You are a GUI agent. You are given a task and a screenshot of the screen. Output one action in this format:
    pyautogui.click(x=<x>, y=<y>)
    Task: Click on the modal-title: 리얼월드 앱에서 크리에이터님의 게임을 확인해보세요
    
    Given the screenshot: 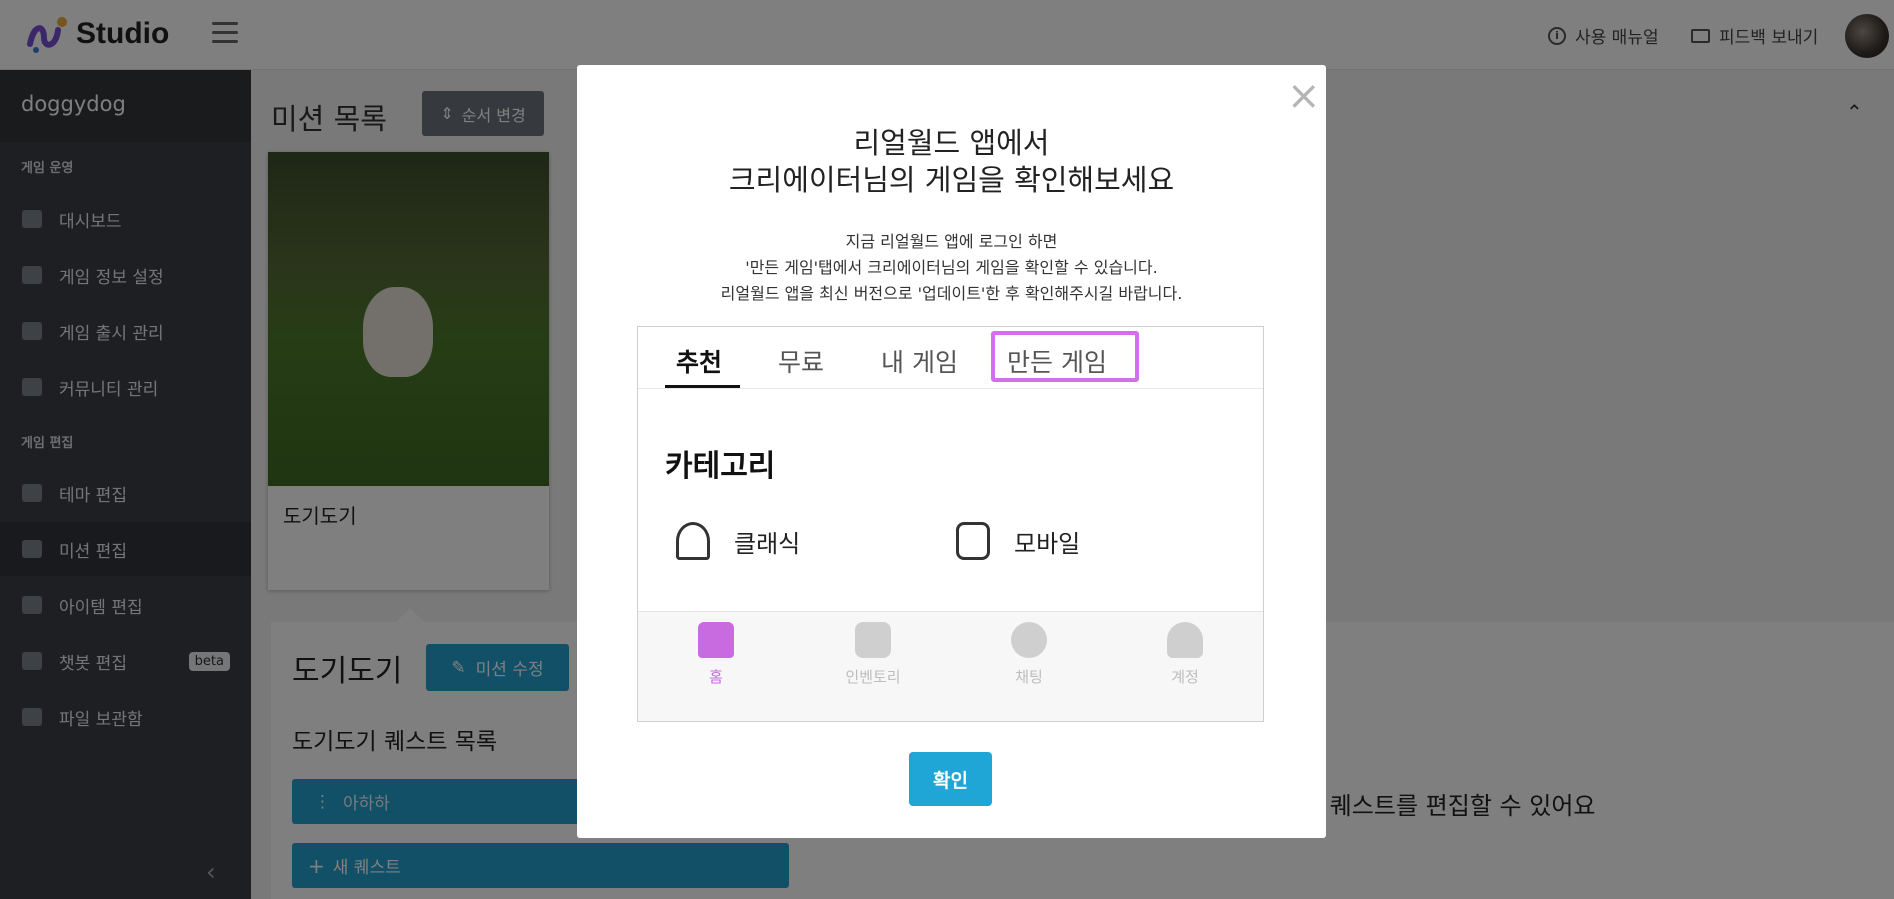 What is the action you would take?
    pyautogui.click(x=951, y=161)
    